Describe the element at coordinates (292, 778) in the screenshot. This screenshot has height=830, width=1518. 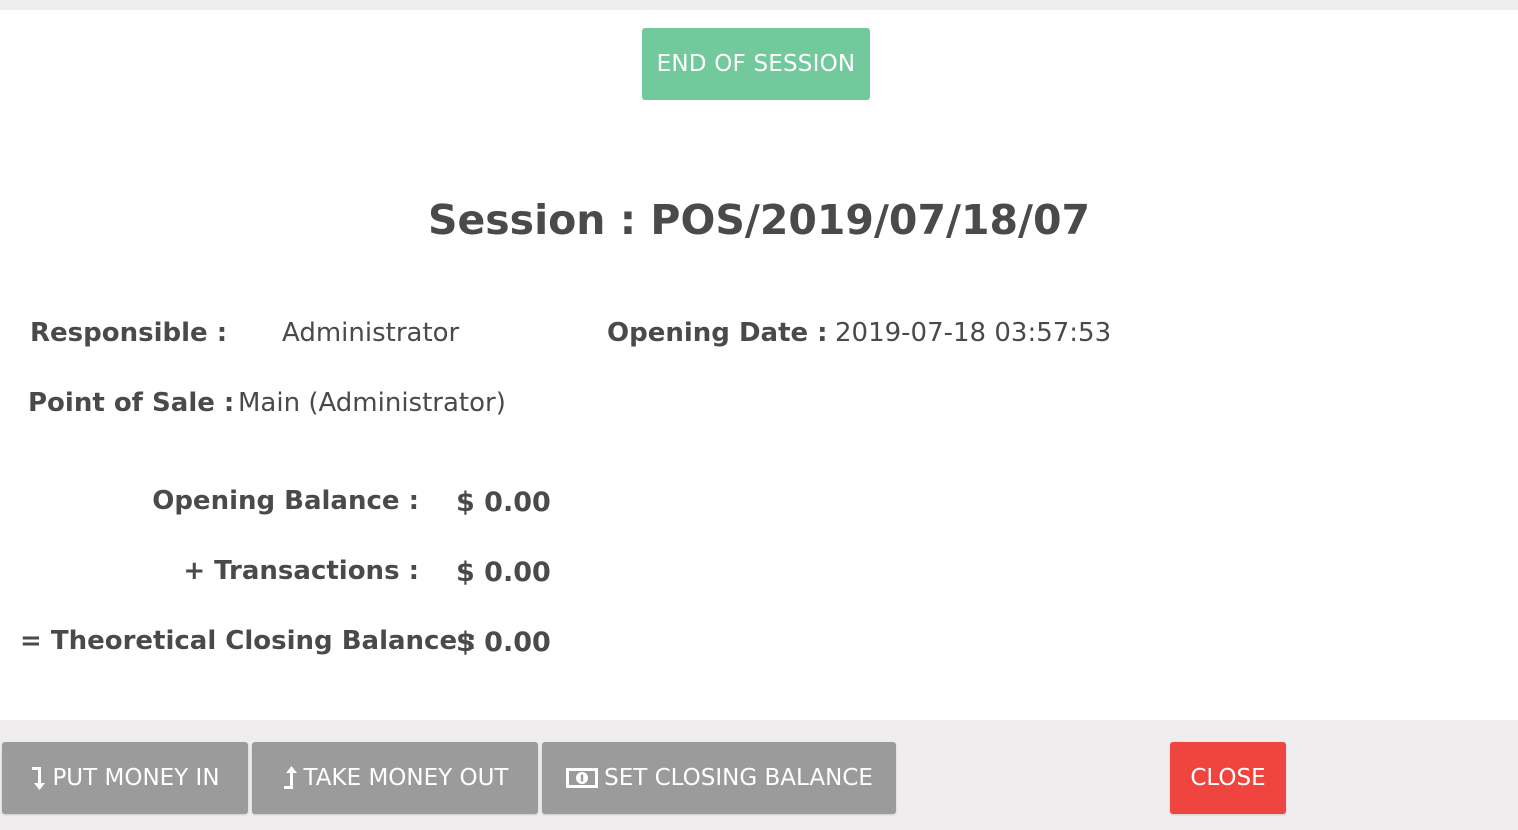
I see `arrow-up-turn-icon` at that location.